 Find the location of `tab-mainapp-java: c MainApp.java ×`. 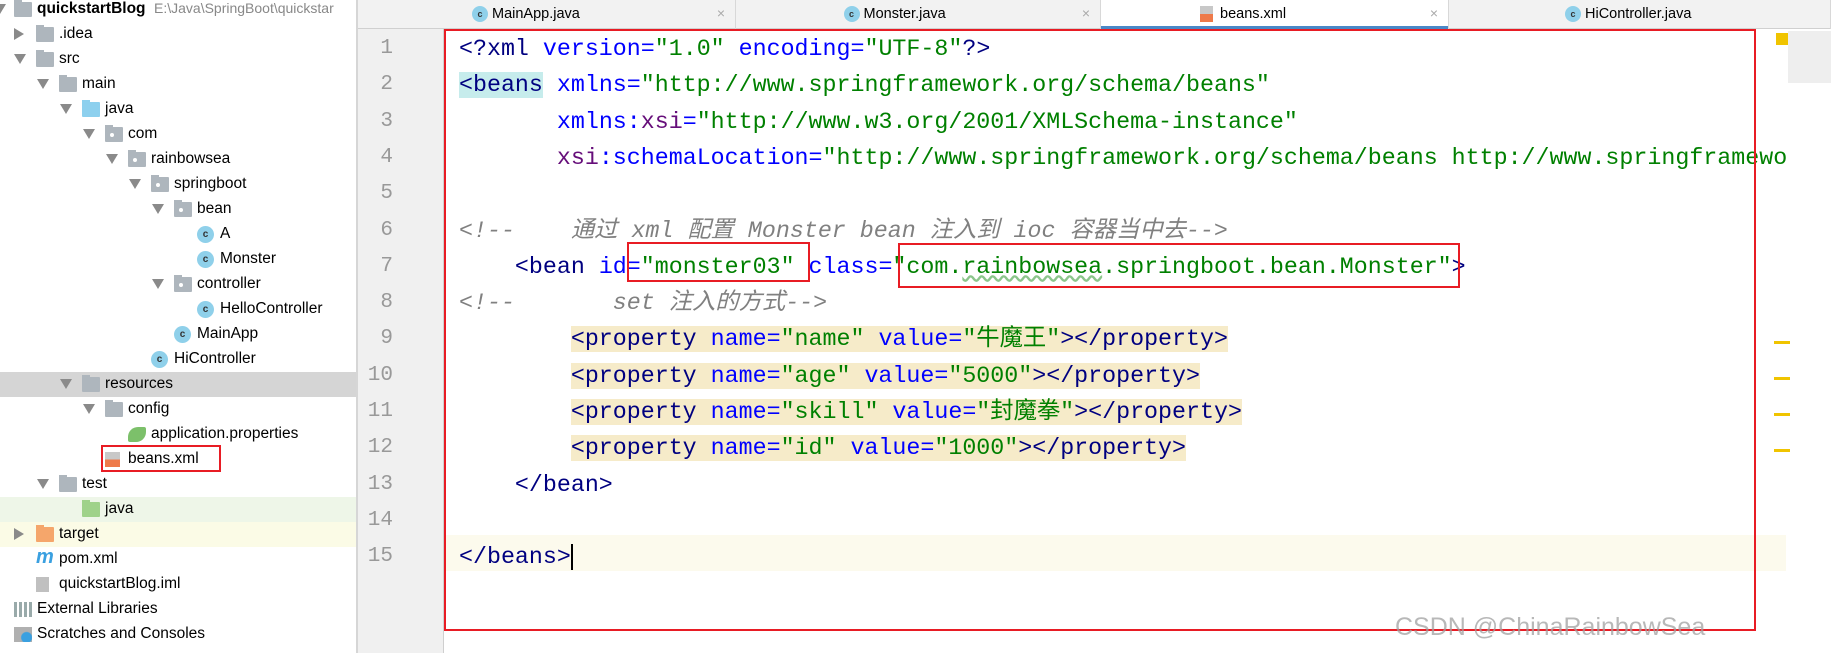

tab-mainapp-java: c MainApp.java × is located at coordinates (547, 14).